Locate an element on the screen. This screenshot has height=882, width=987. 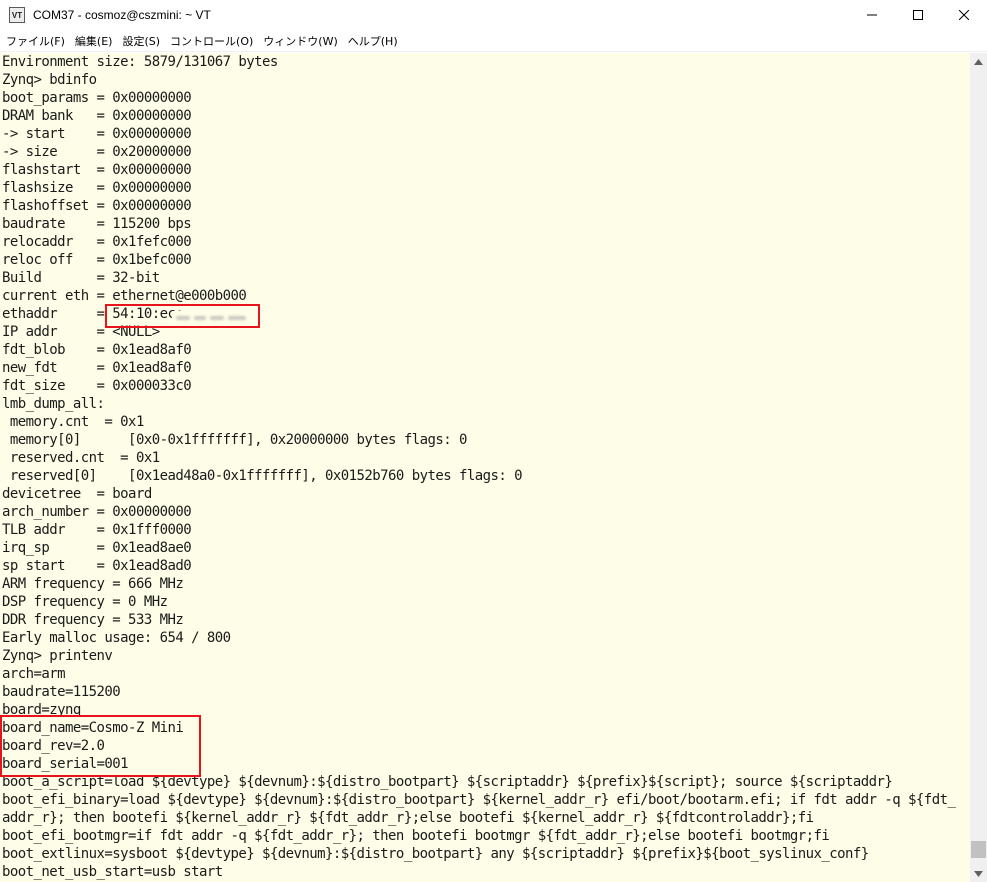
terminal-line: Zynq> printenv is located at coordinates (57, 656).